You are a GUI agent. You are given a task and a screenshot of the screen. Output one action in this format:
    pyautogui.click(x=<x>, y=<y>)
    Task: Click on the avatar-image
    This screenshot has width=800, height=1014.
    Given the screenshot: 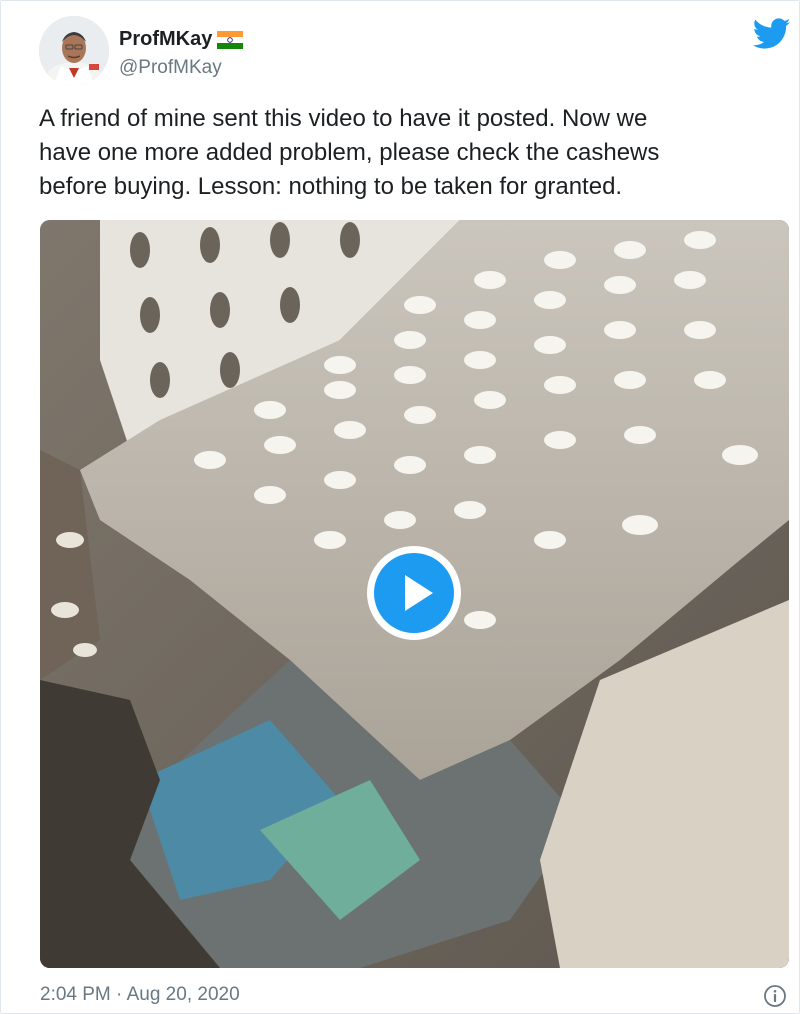 What is the action you would take?
    pyautogui.click(x=74, y=51)
    